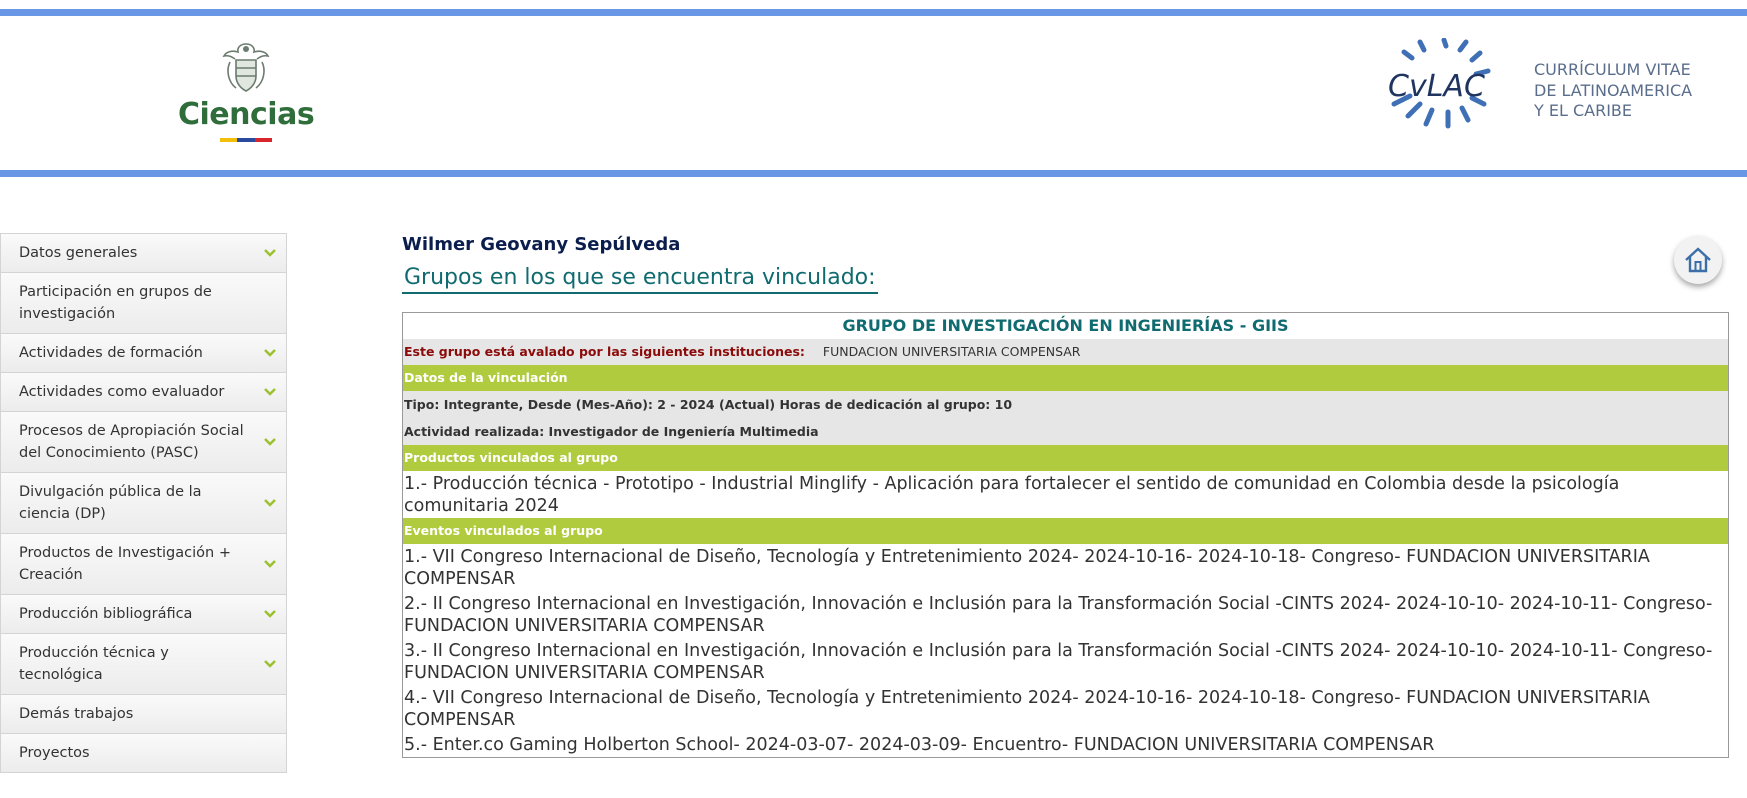  I want to click on sidebar-item-actividades-formacion: Actividades de formación, so click(143, 353).